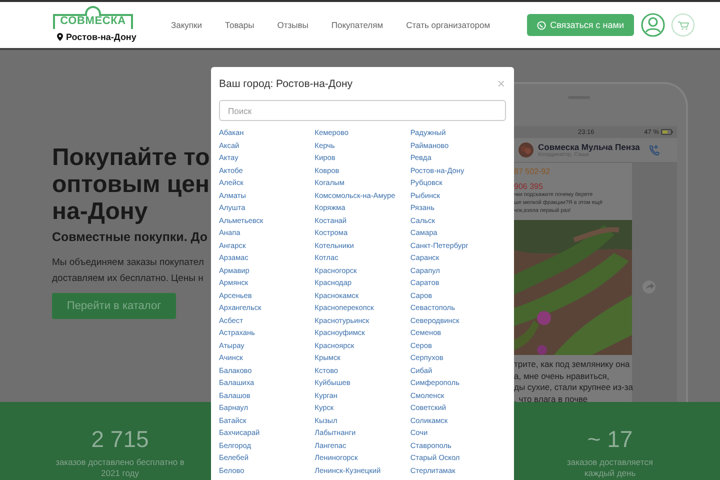  I want to click on nav-link: Покупателям, so click(357, 25).